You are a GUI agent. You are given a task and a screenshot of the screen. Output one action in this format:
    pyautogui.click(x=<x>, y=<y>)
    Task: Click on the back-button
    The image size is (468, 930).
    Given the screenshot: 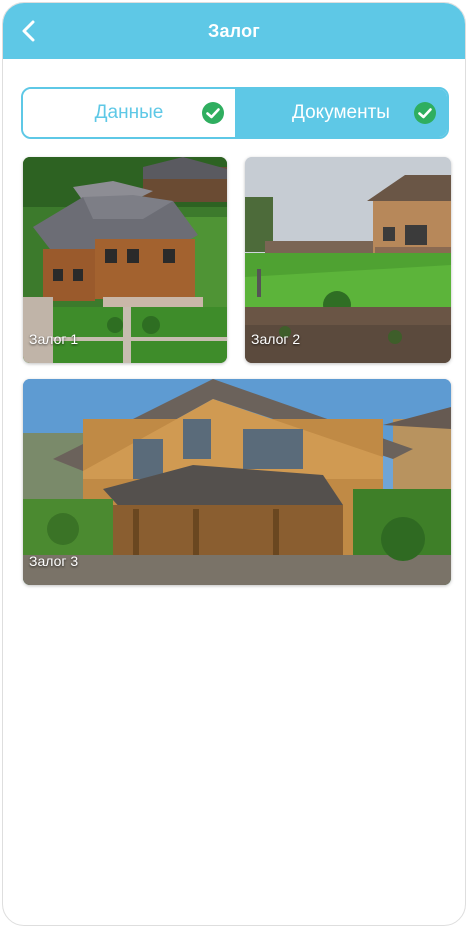 What is the action you would take?
    pyautogui.click(x=29, y=31)
    